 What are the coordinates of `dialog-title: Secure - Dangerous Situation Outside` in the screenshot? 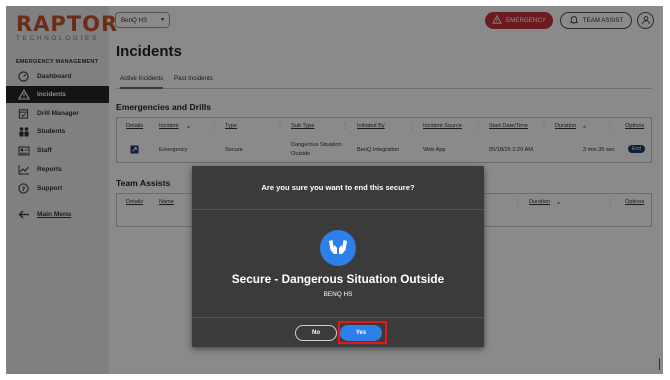 It's located at (338, 279).